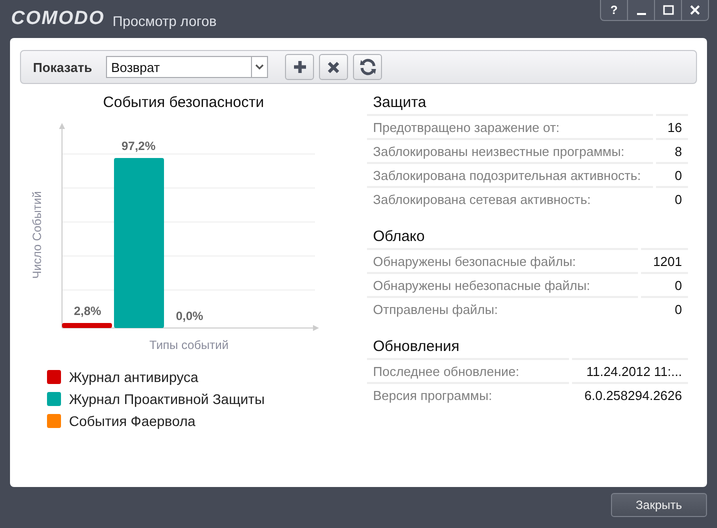  I want to click on maximize-icon, so click(668, 10).